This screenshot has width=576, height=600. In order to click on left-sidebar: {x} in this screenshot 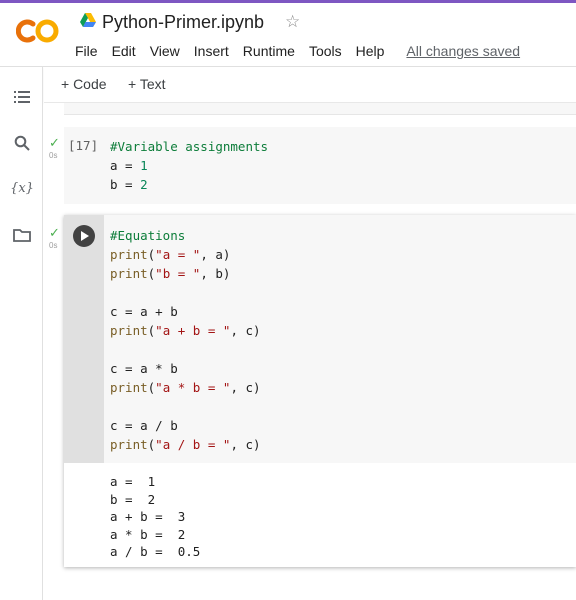, I will do `click(21, 333)`.